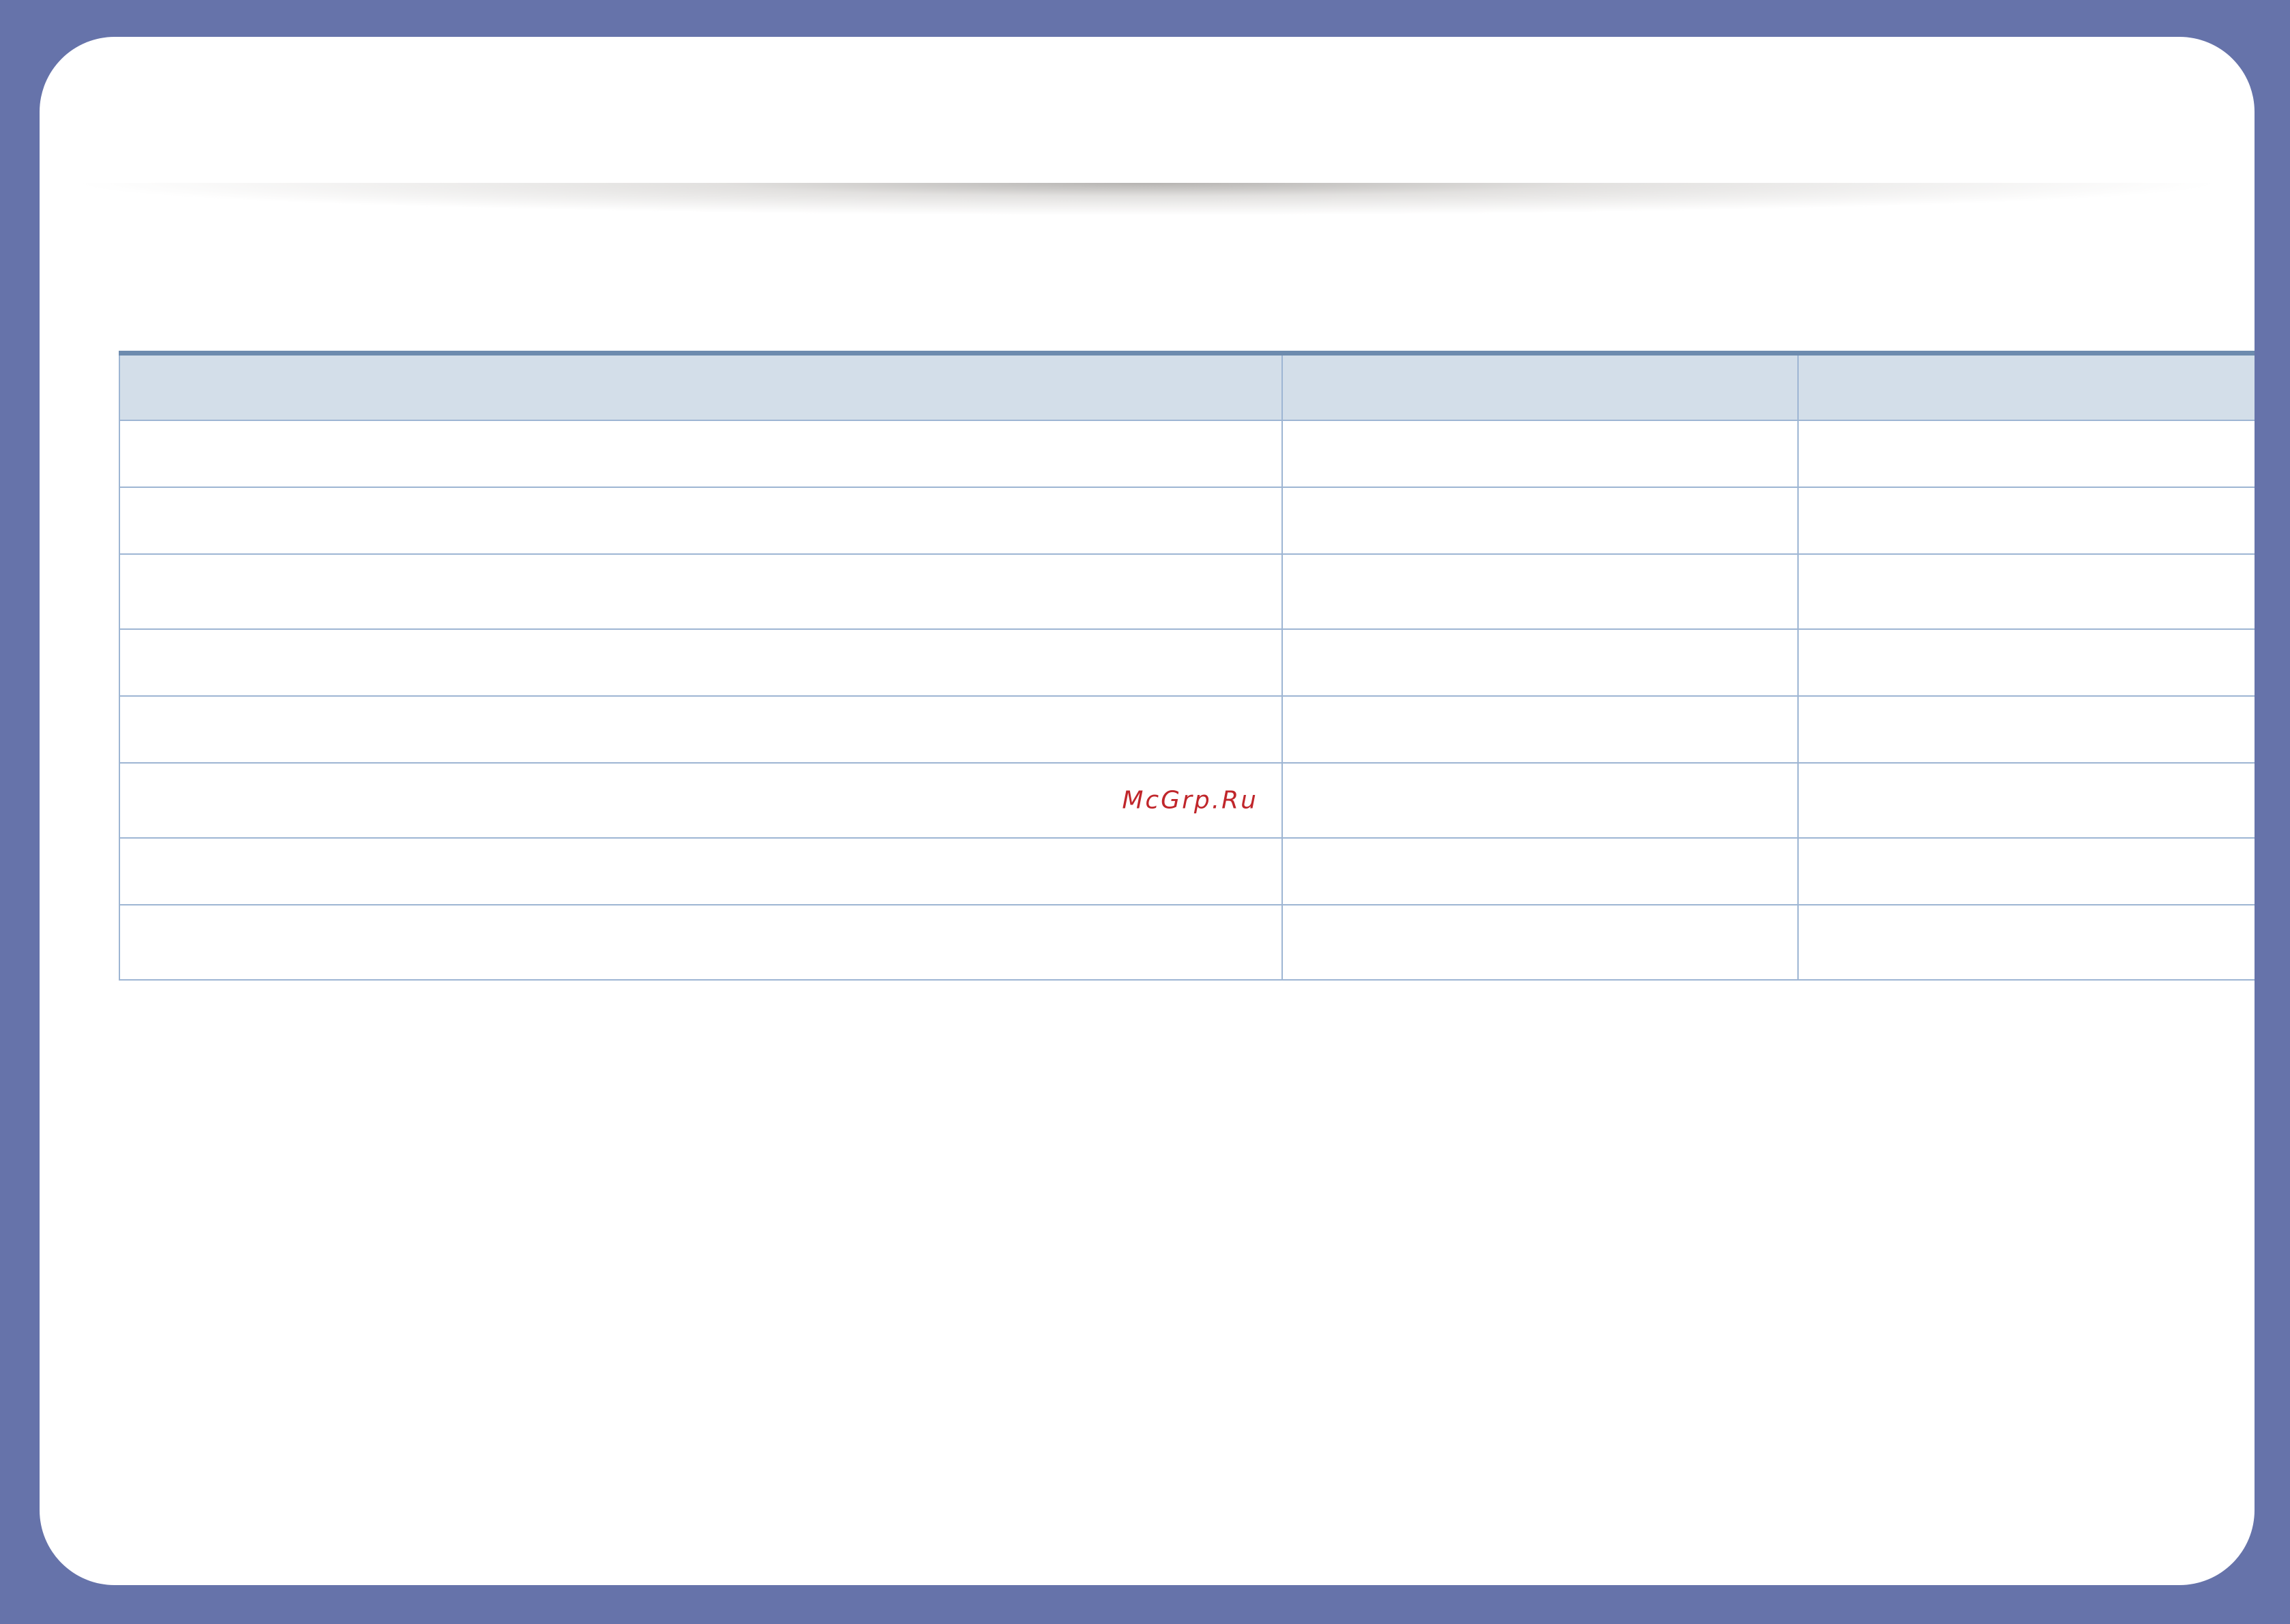 The height and width of the screenshot is (1624, 2290). What do you see at coordinates (701, 800) in the screenshot?
I see `table-cell: McGrp.Ru` at bounding box center [701, 800].